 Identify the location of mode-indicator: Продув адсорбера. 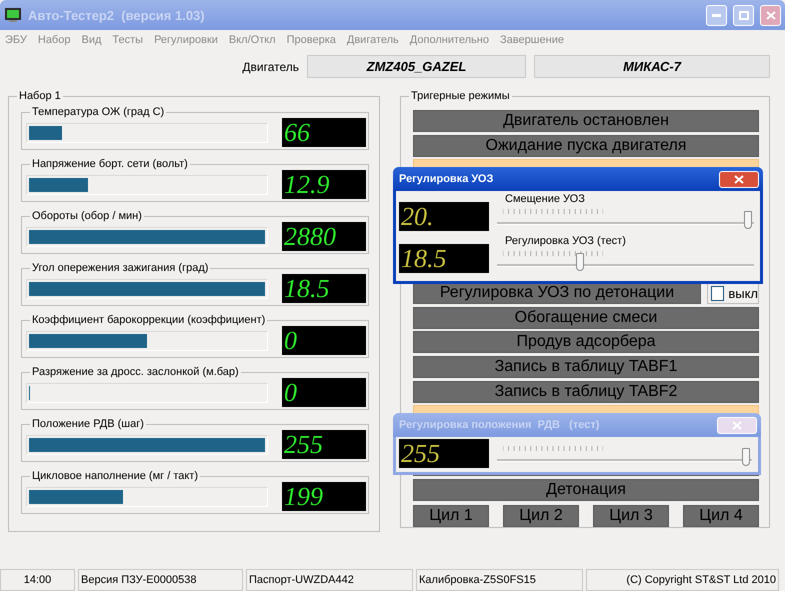
(586, 342).